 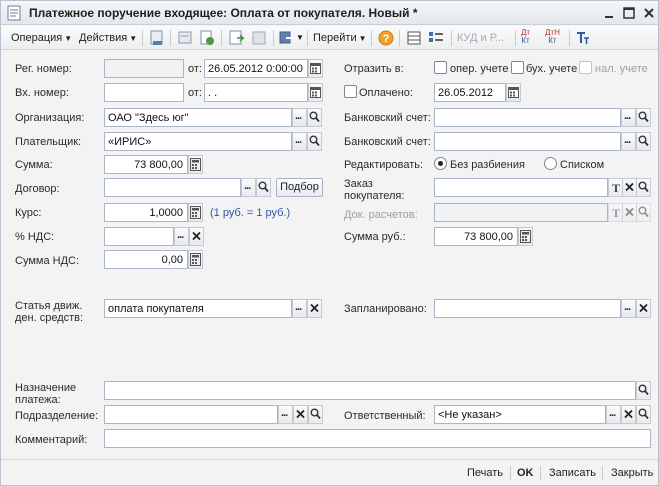 I want to click on purpose-field, so click(x=370, y=390).